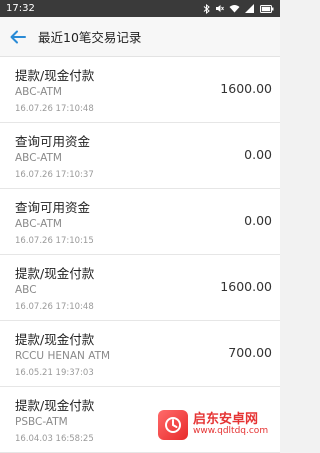  Describe the element at coordinates (41, 422) in the screenshot. I see `transaction-channel: PSBC-ATM` at that location.